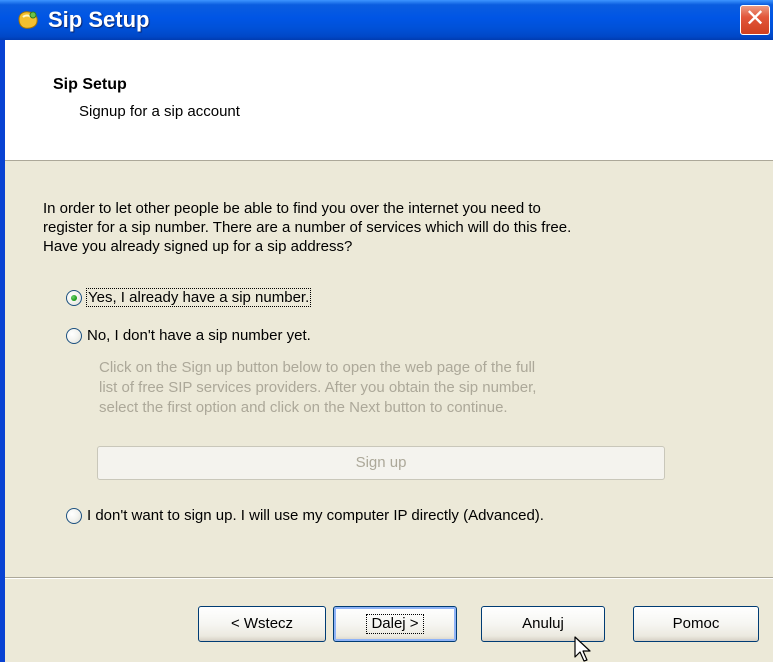  Describe the element at coordinates (582, 649) in the screenshot. I see `mouse-pointer-icon` at that location.